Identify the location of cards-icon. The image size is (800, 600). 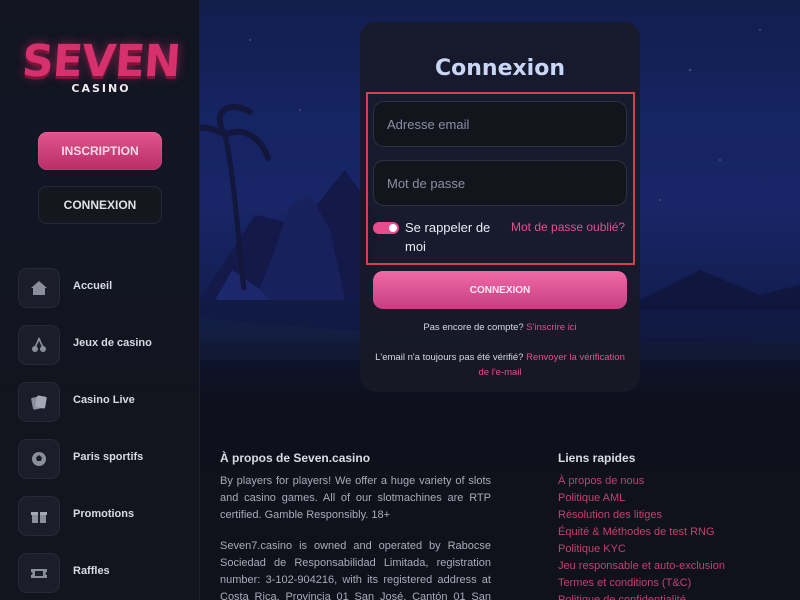
(39, 402).